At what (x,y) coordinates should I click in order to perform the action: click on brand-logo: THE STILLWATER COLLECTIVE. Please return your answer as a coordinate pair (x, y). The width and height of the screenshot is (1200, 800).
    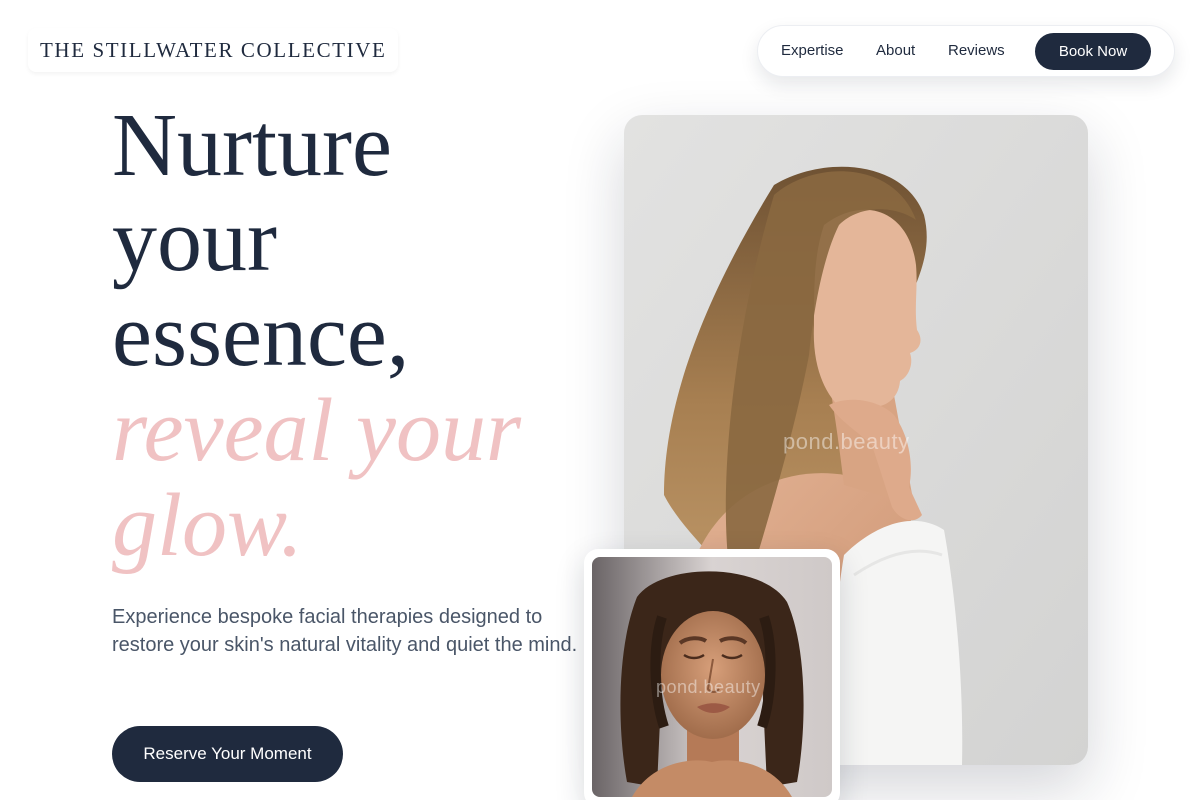
    Looking at the image, I should click on (213, 50).